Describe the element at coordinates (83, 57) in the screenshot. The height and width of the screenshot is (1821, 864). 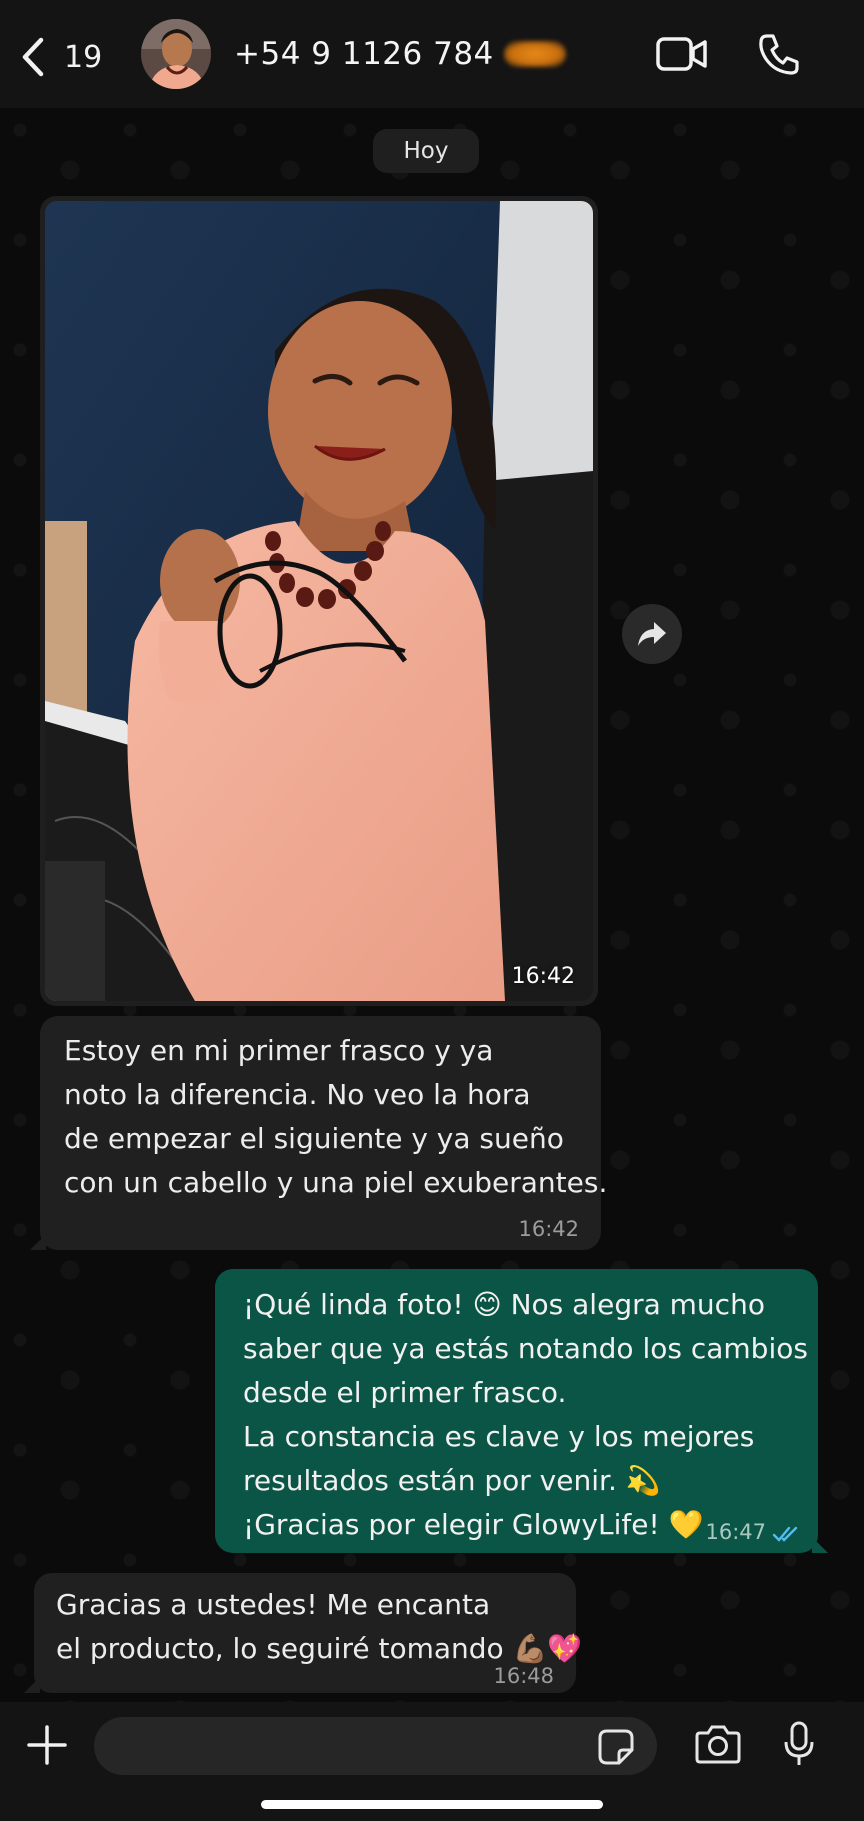
I see `unread-count: 19` at that location.